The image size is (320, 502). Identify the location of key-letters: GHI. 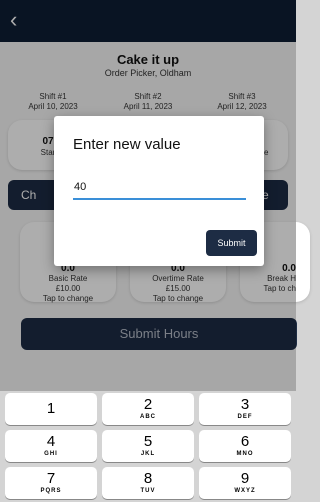
(51, 454).